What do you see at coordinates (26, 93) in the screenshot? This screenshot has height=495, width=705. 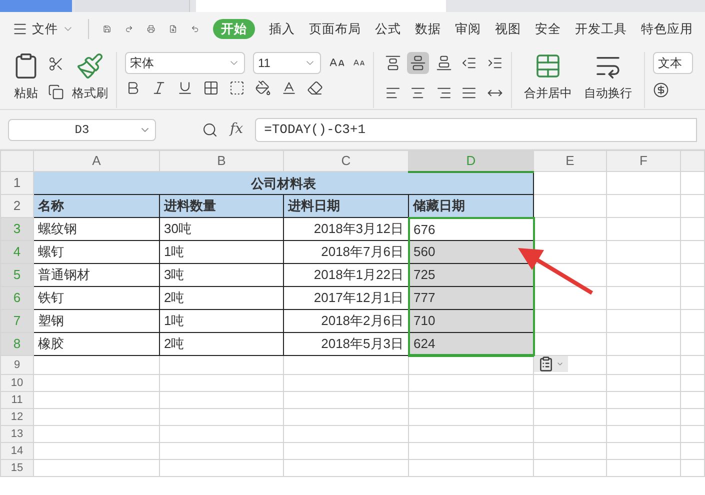 I see `paste-button: 粘贴` at bounding box center [26, 93].